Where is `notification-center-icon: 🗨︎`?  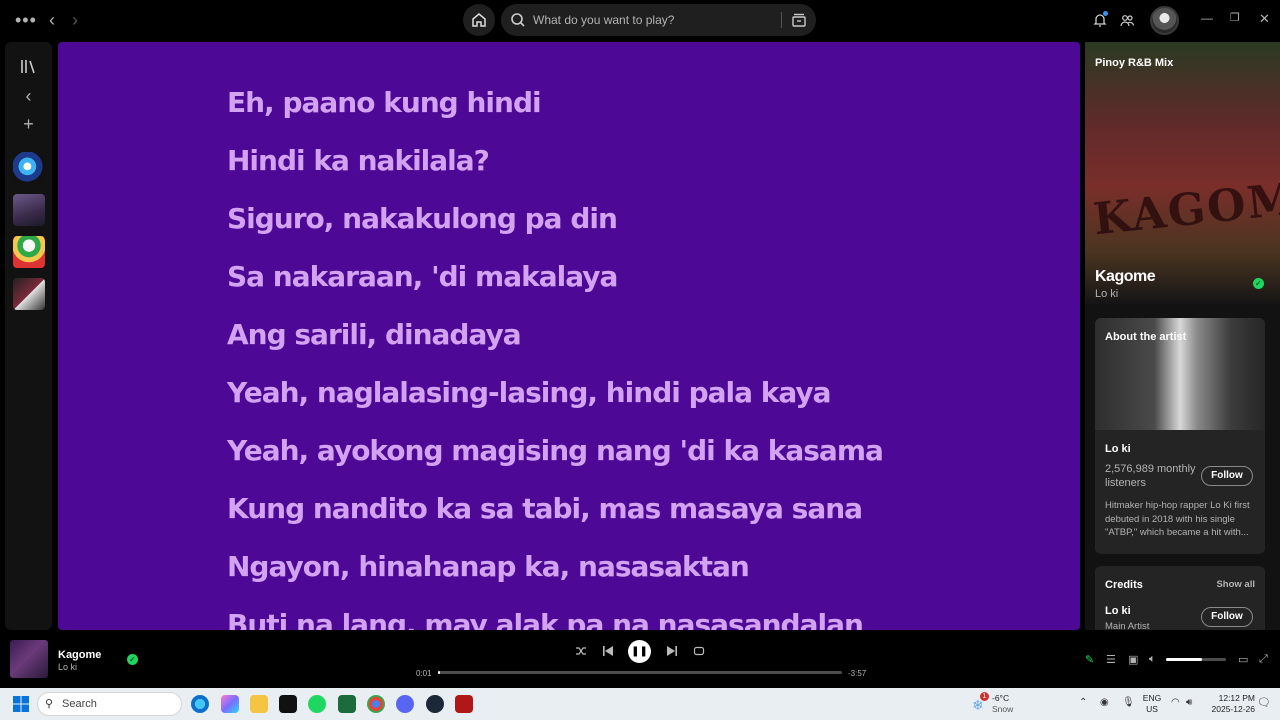
notification-center-icon: 🗨︎ is located at coordinates (1264, 702).